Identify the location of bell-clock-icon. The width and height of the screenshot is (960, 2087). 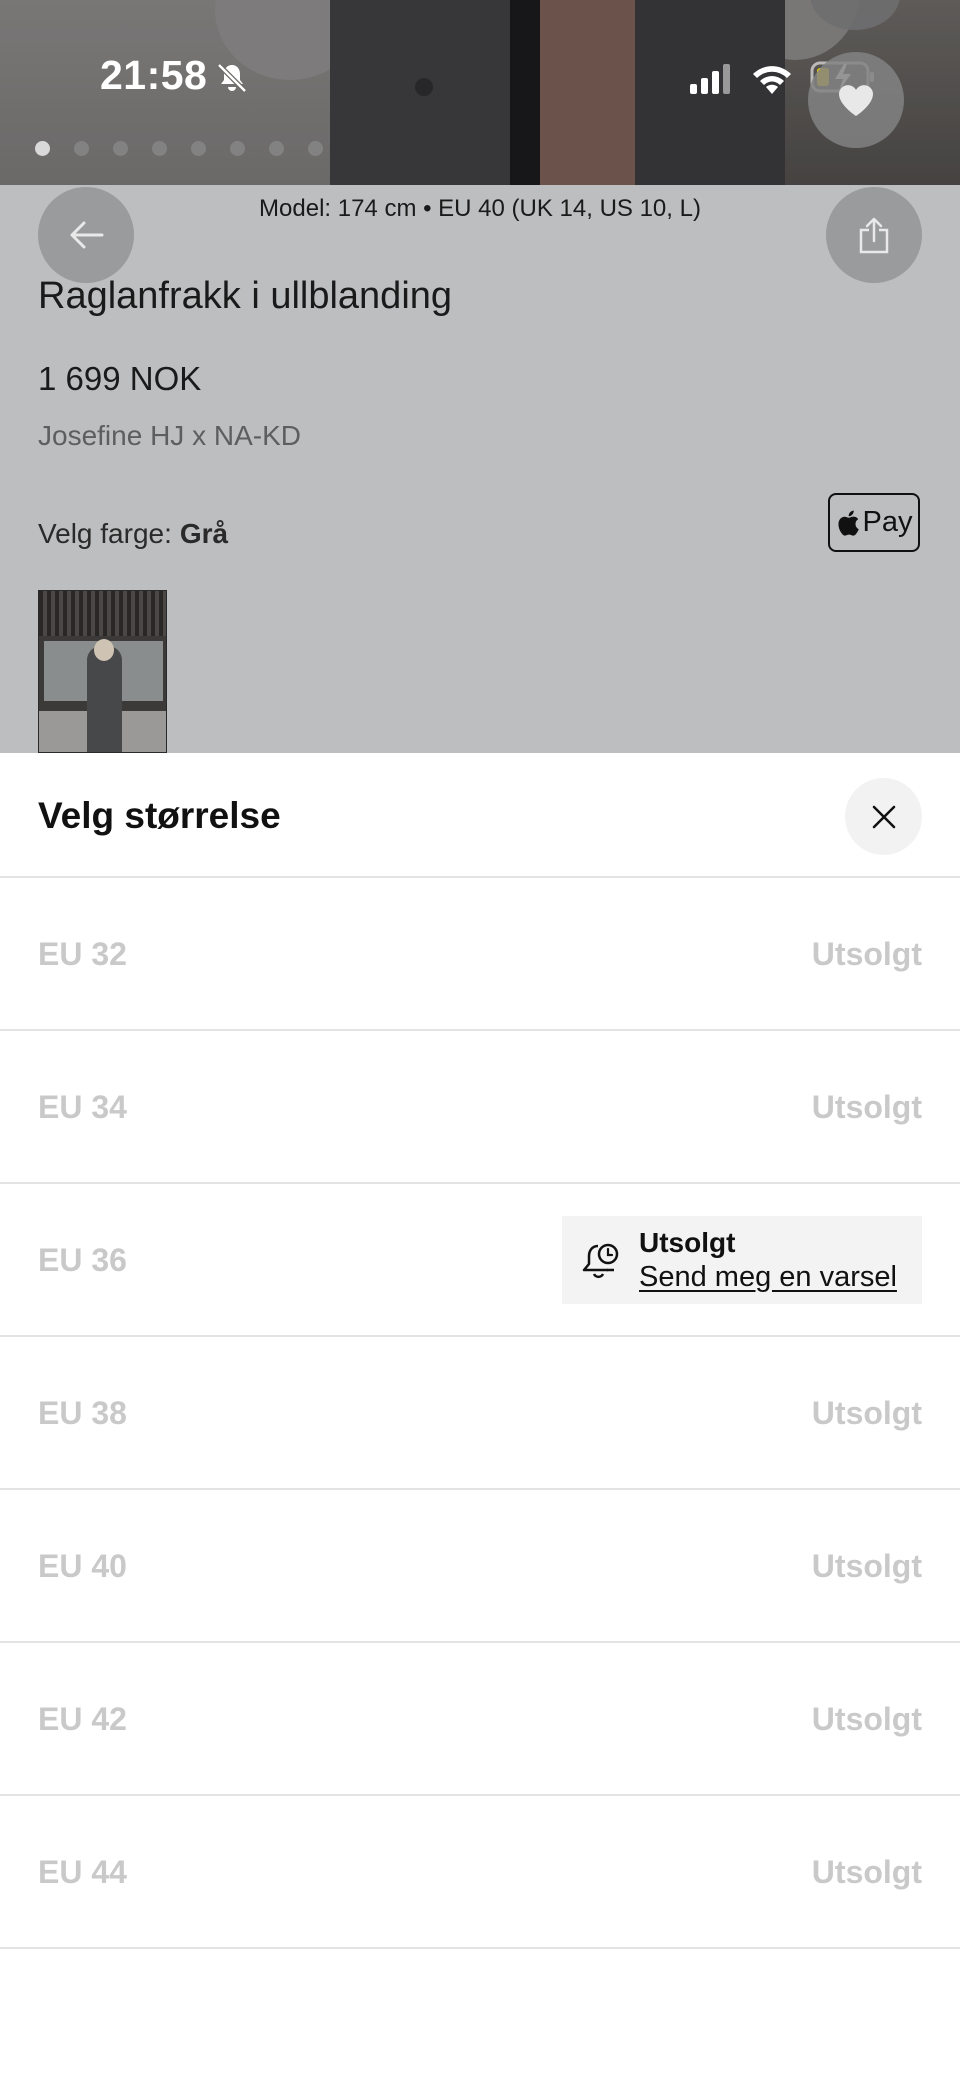
(600, 1261).